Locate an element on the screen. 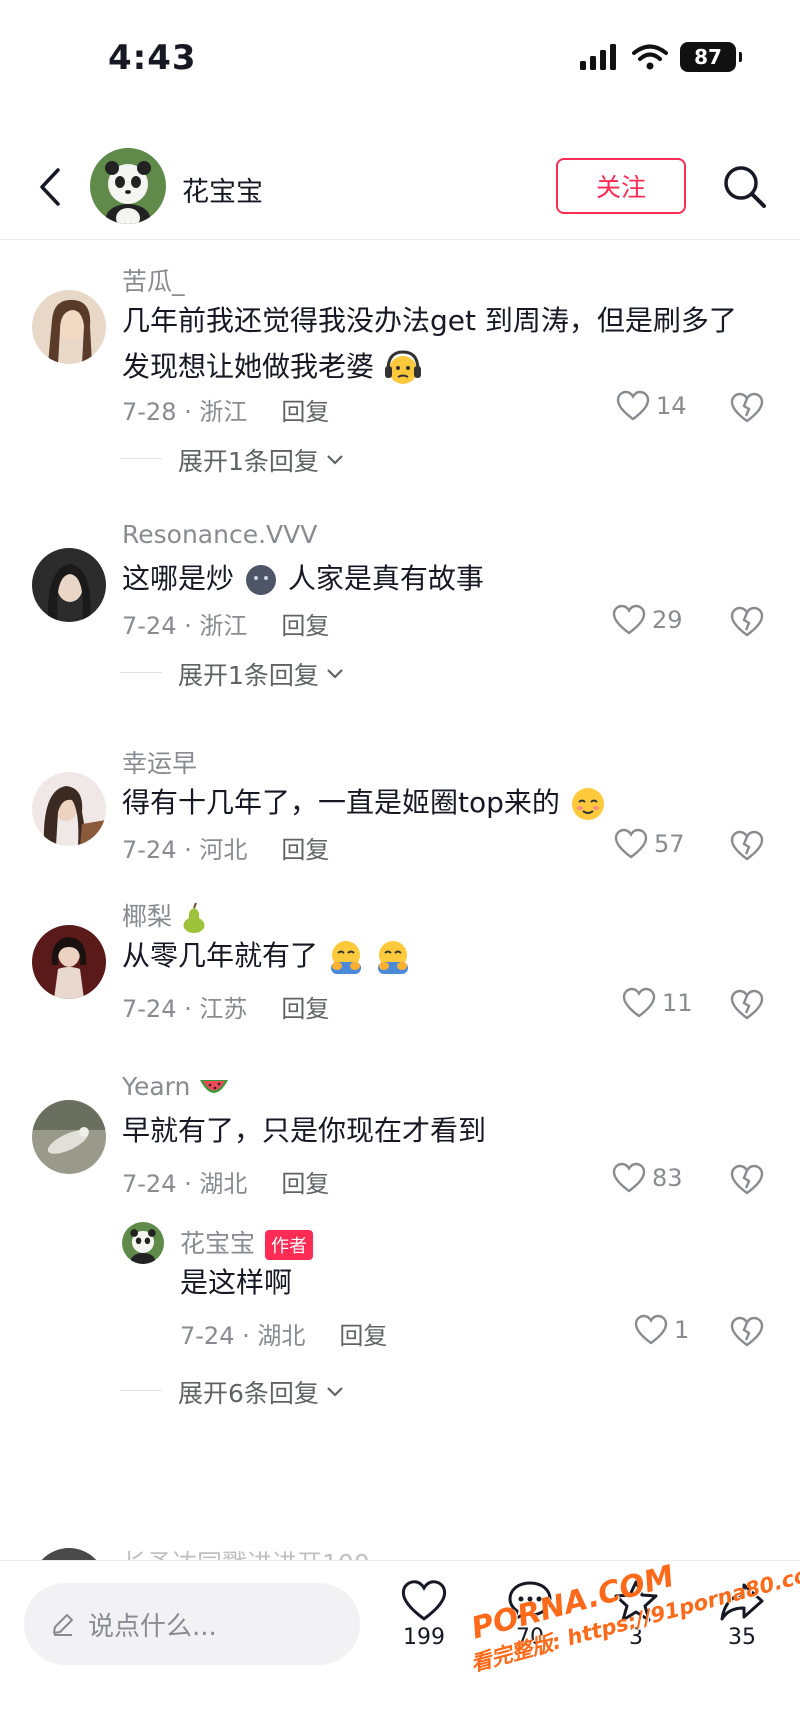 The image size is (800, 1735). comment-username: 椰梨 is located at coordinates (165, 915).